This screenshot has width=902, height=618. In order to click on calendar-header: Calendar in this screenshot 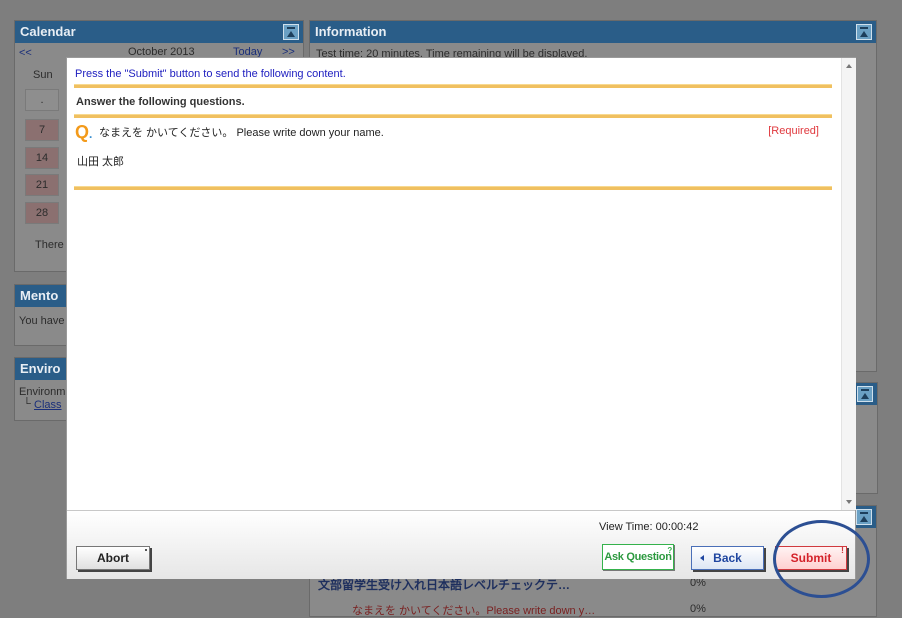, I will do `click(159, 32)`.